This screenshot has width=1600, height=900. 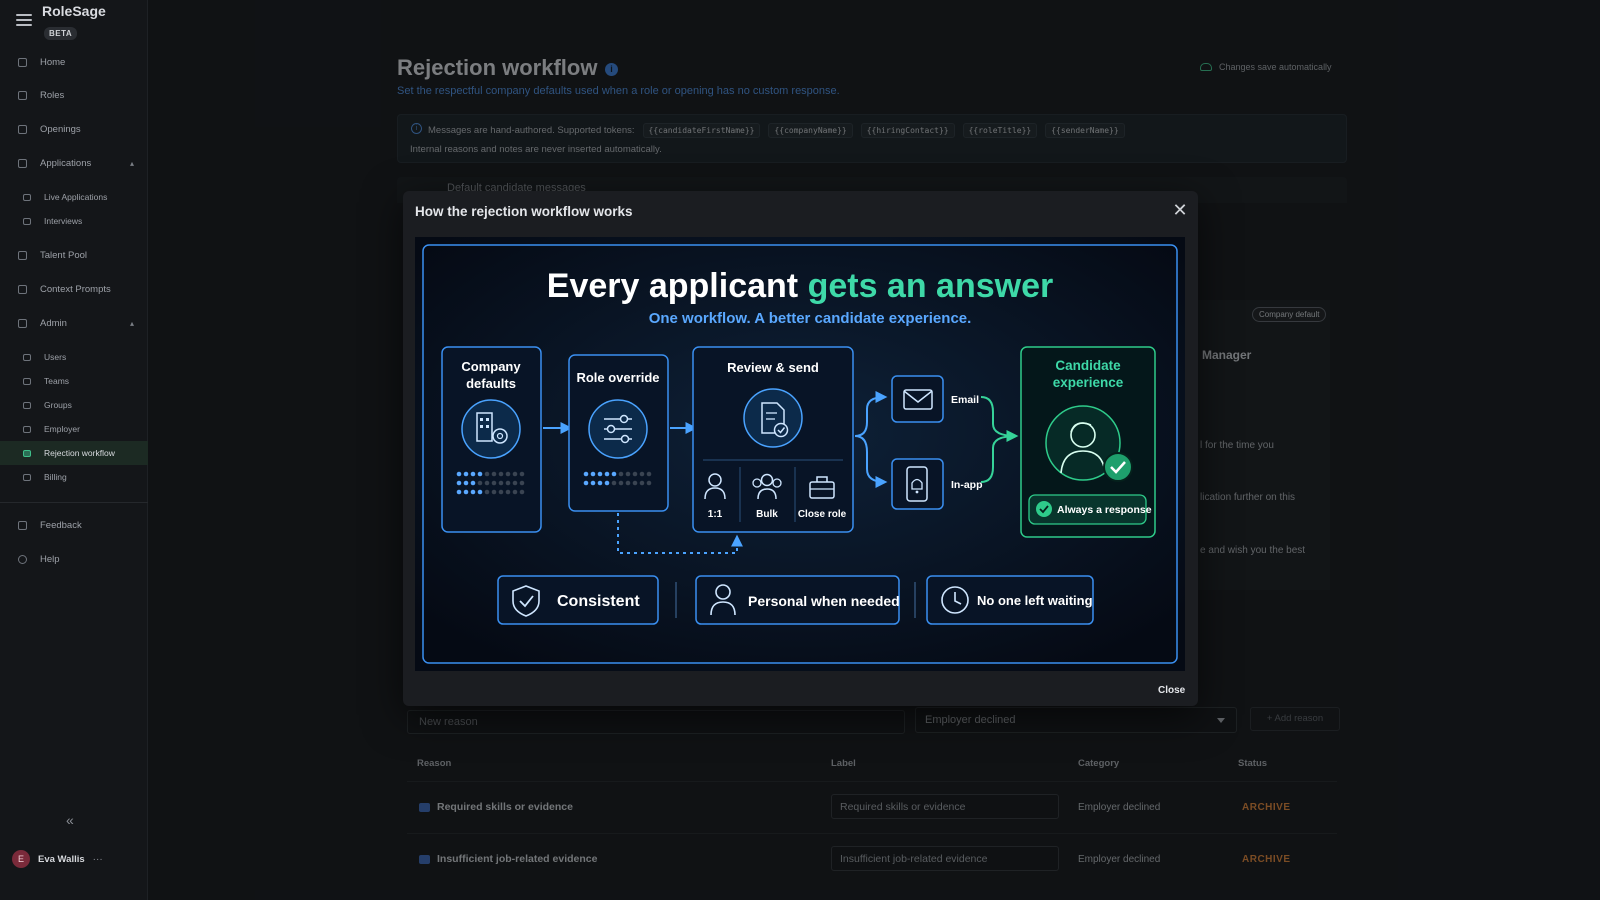 I want to click on sidebar-divider, so click(x=74, y=502).